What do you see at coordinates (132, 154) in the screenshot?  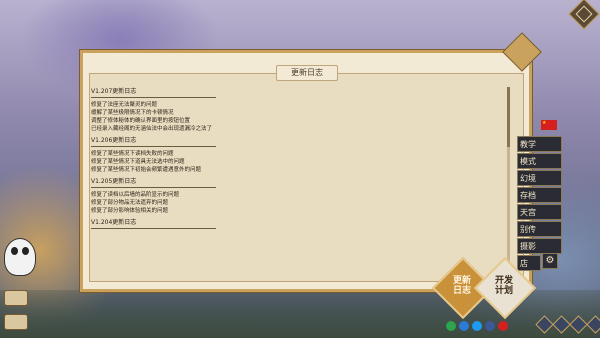 I see `changelog-line: 修复了某些情况下读档失败的问题` at bounding box center [132, 154].